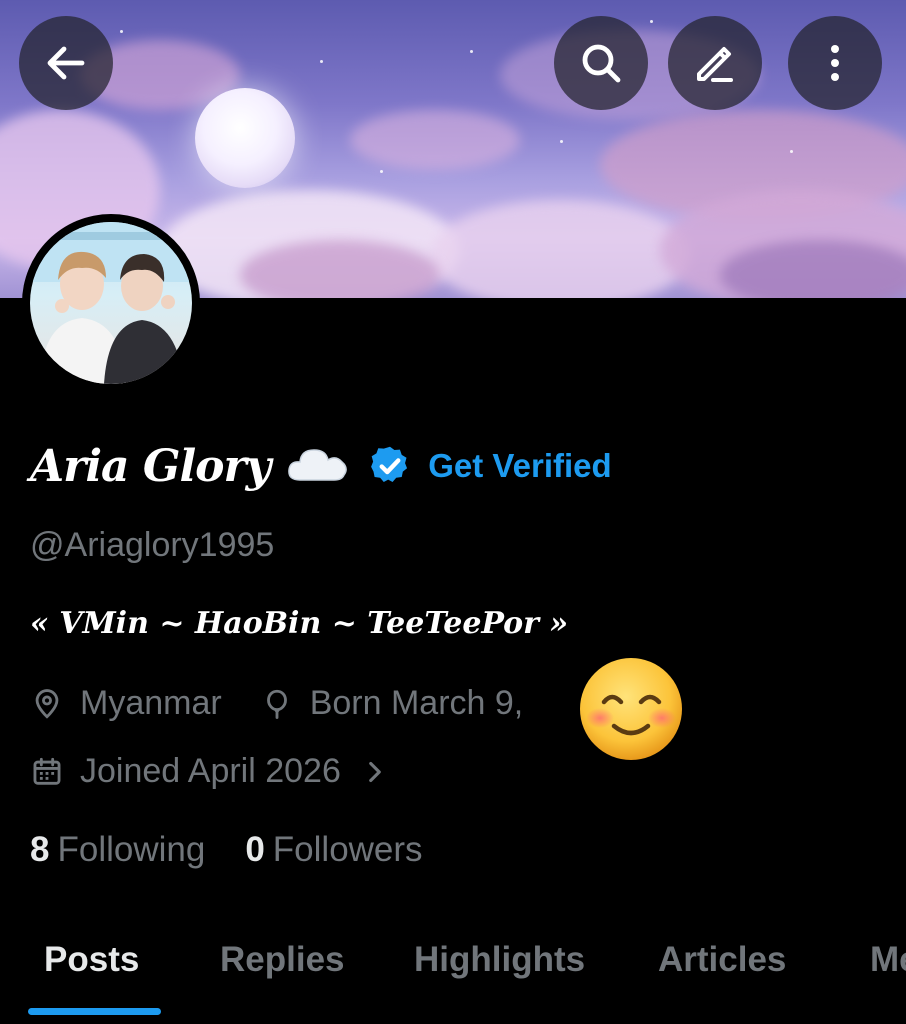 The height and width of the screenshot is (1024, 906). I want to click on more-options-button, so click(835, 63).